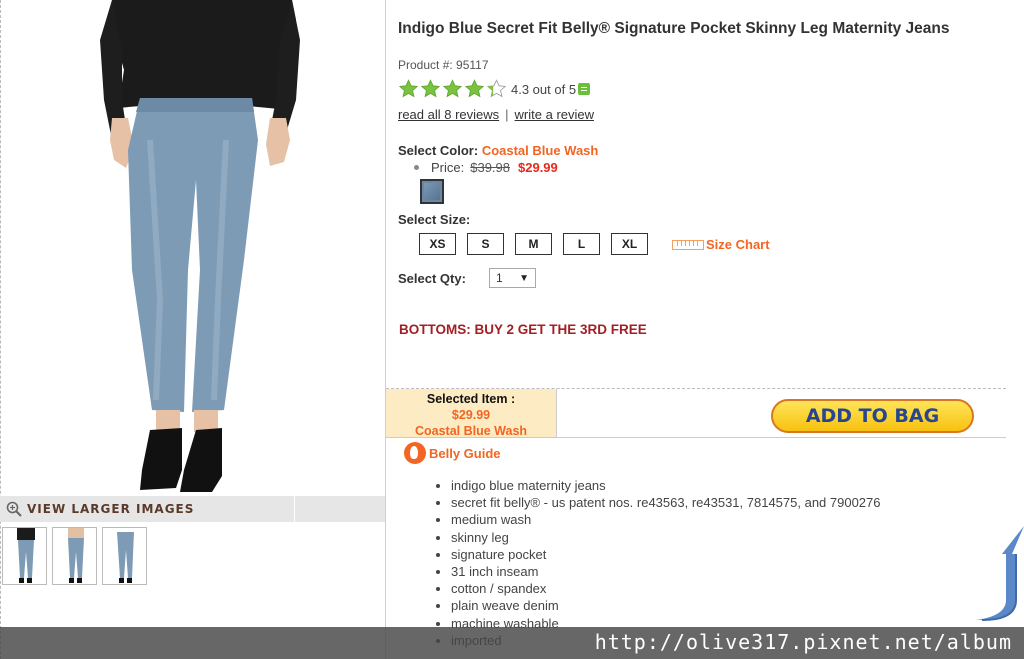 The image size is (1024, 659). What do you see at coordinates (432, 191) in the screenshot?
I see `color-swatch-coastal-blue-wash` at bounding box center [432, 191].